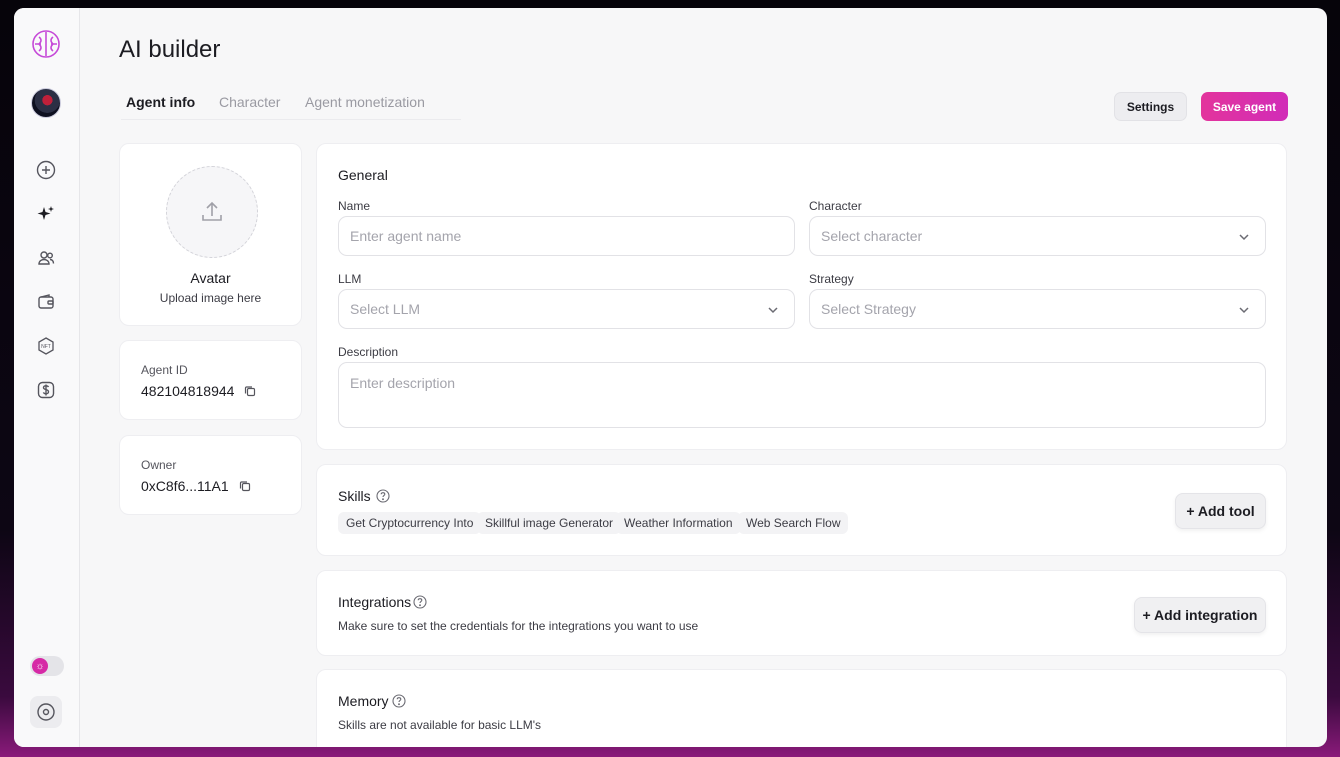 The image size is (1340, 757). Describe the element at coordinates (385, 309) in the screenshot. I see `llm-placeholder: Select LLM` at that location.